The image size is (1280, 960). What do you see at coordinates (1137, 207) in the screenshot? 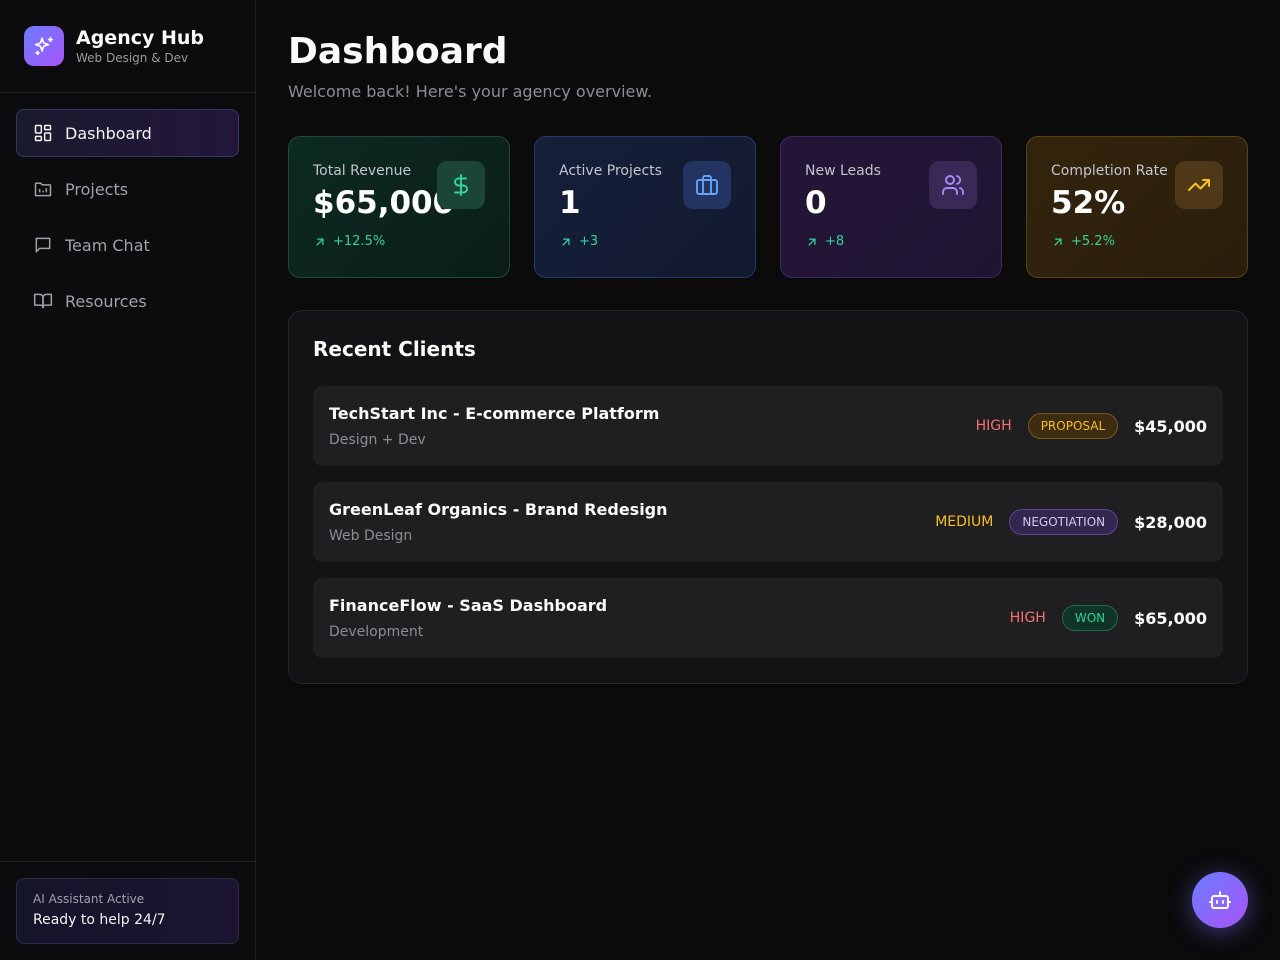
I see `stat-card-completion-rate: Completion Rate 52% +5.2%` at bounding box center [1137, 207].